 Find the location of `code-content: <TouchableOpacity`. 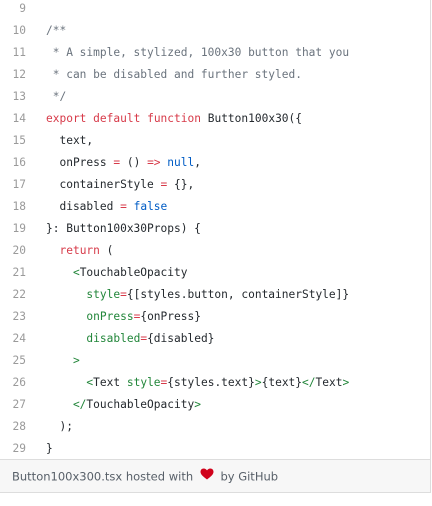

code-content: <TouchableOpacity is located at coordinates (117, 273).